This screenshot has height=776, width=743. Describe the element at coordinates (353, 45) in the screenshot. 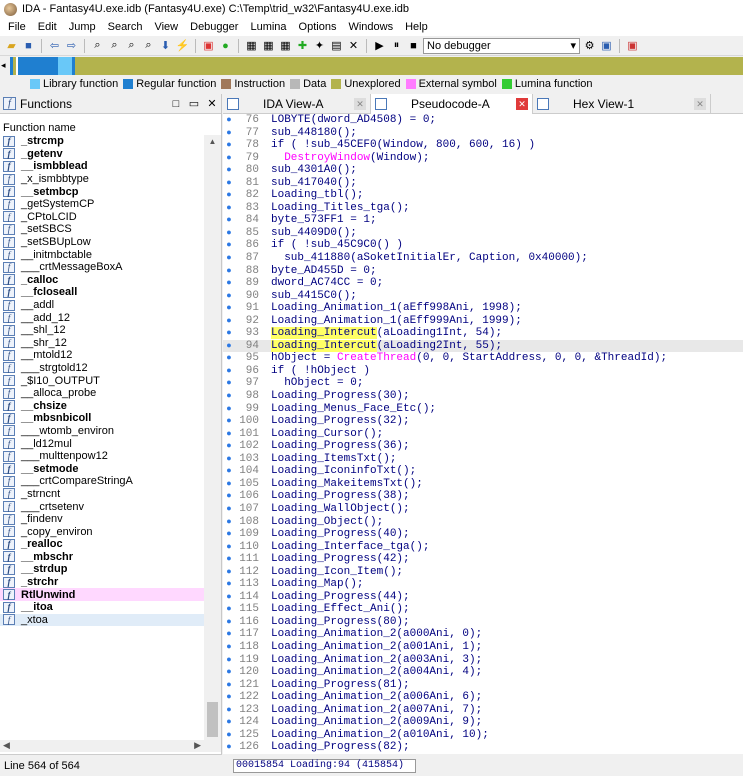

I see `delete-icon: ✕` at that location.